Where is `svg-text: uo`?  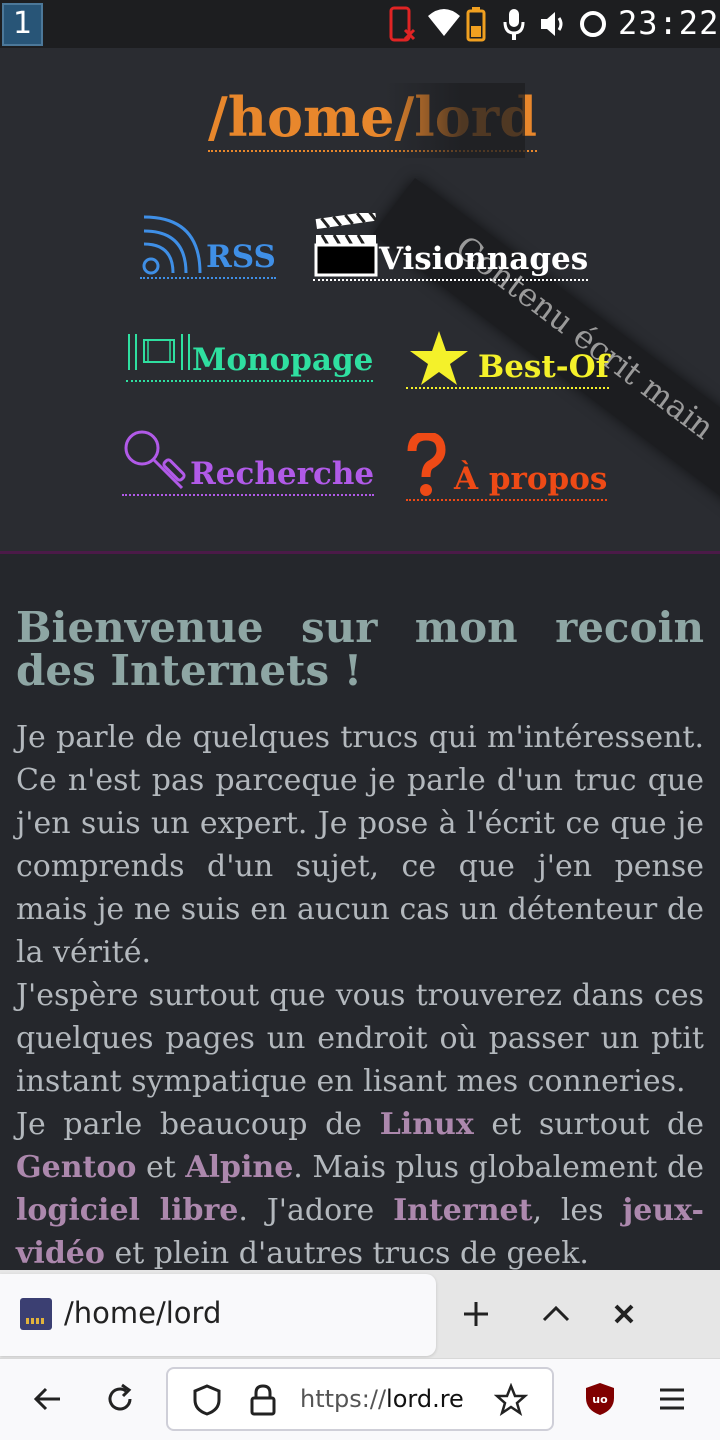
svg-text: uo is located at coordinates (600, 1399).